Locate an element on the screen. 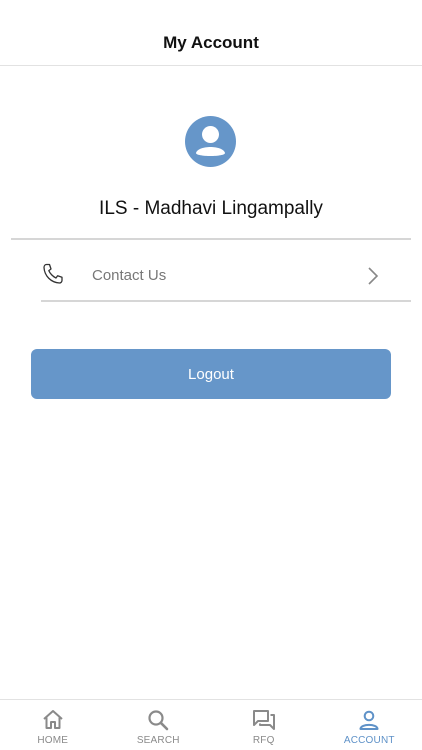 The height and width of the screenshot is (750, 422). chat-icon is located at coordinates (263, 720).